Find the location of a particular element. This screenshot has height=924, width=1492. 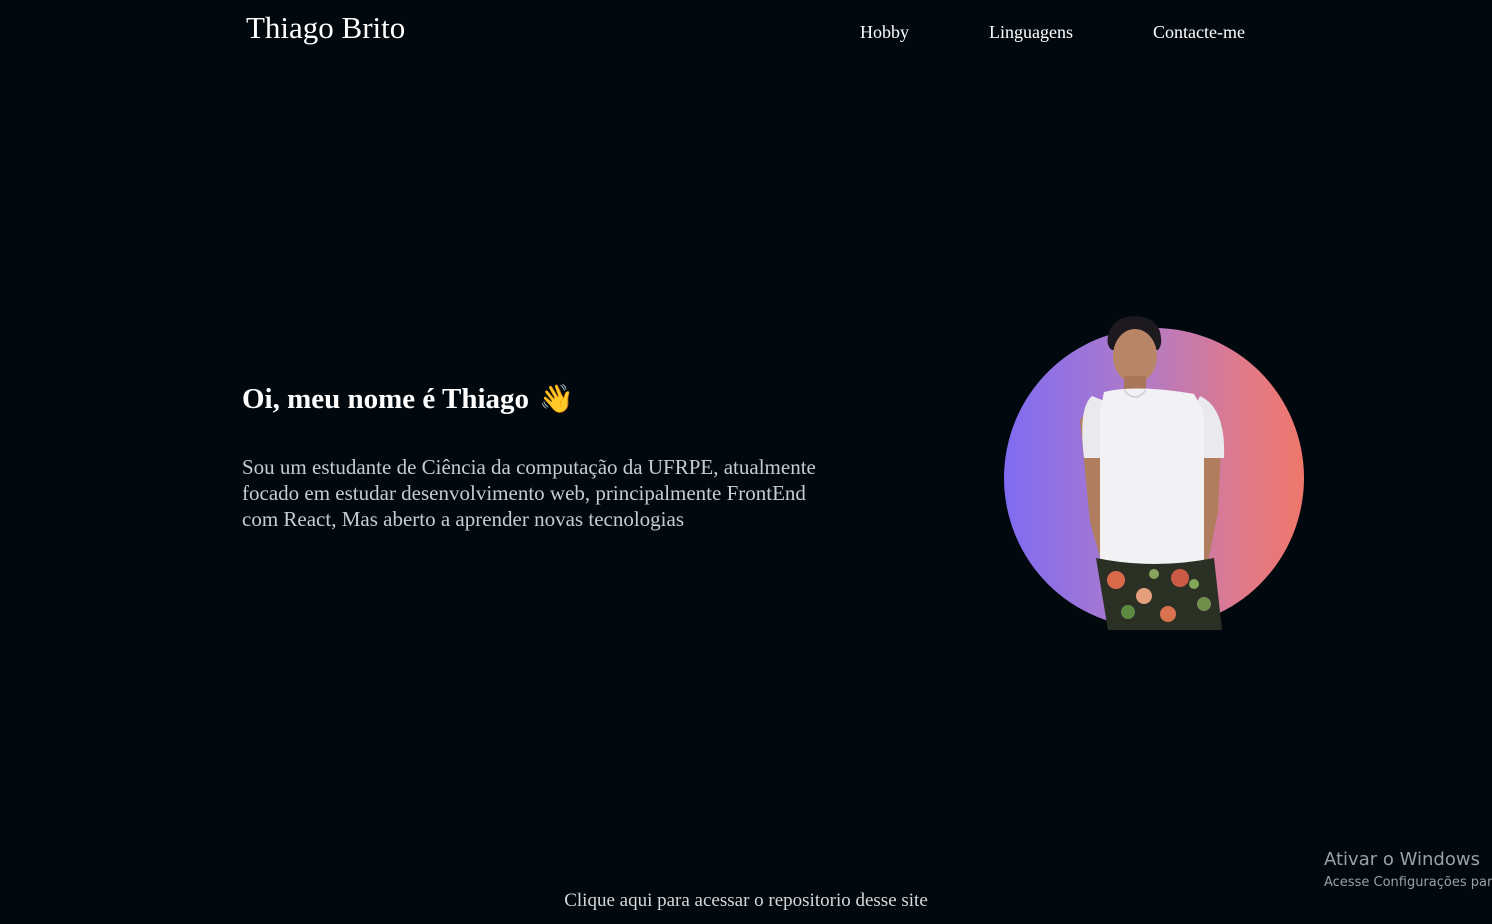

profile-photo is located at coordinates (1152, 473).